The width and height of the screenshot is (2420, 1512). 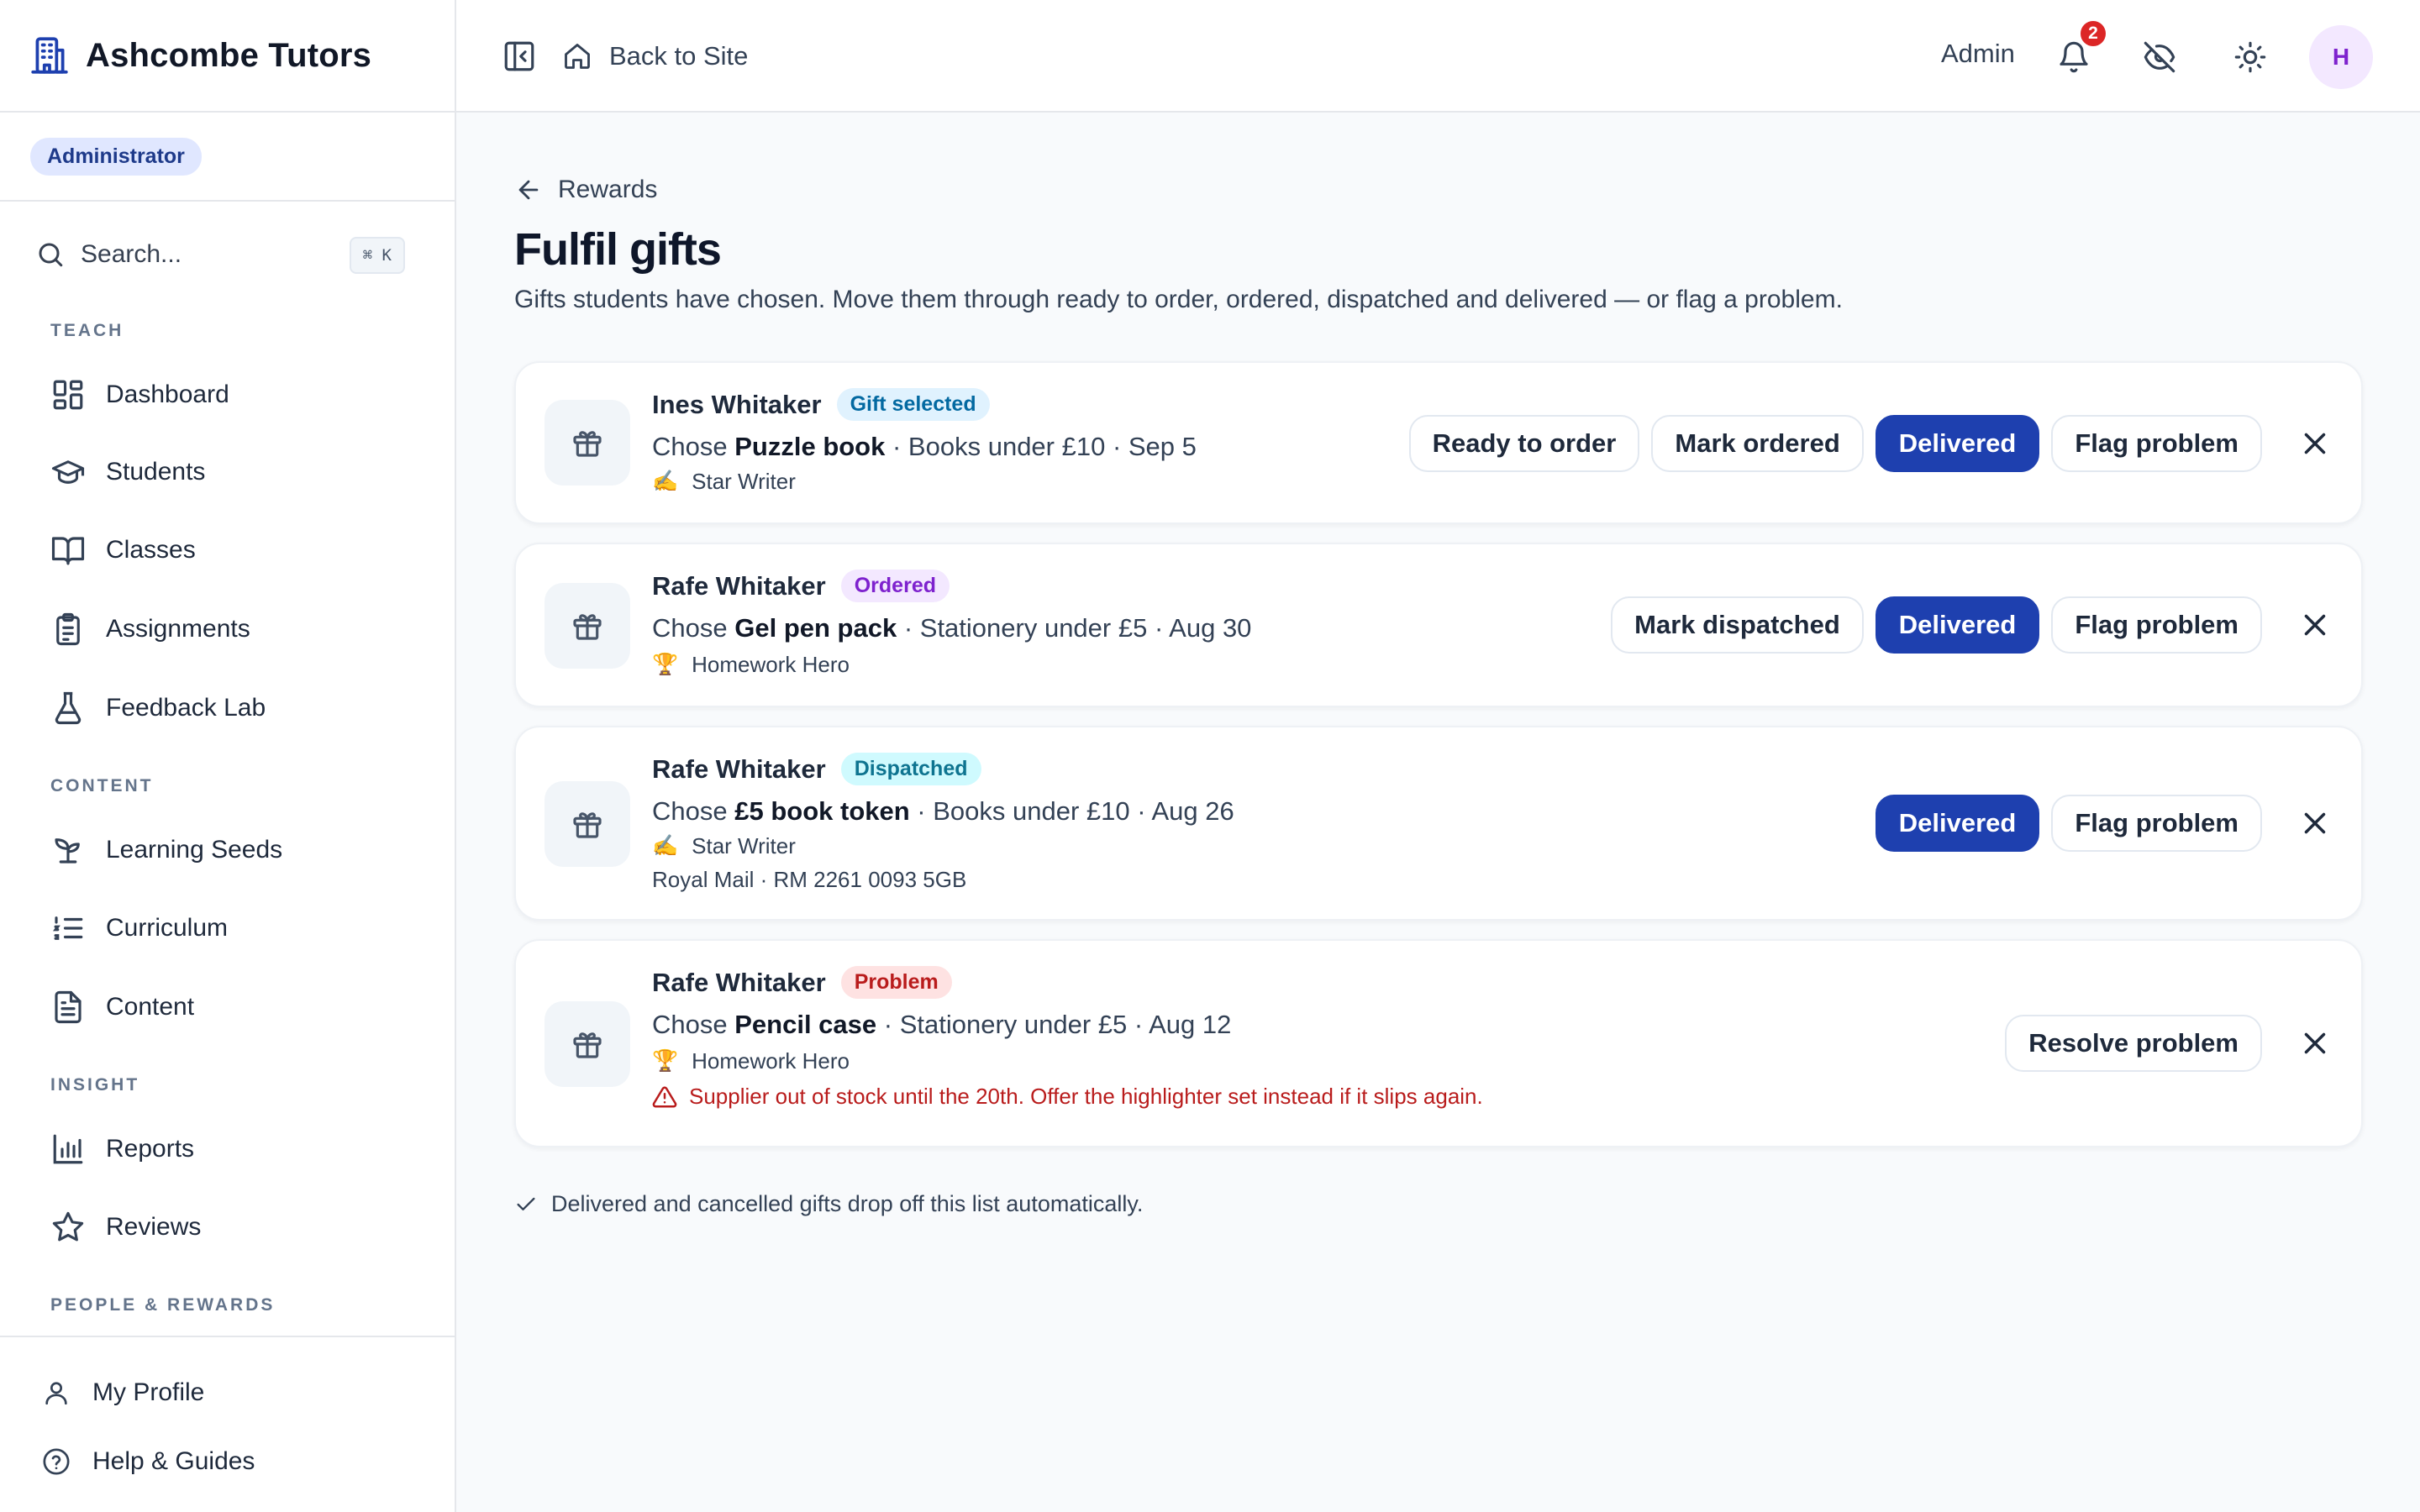 I want to click on search-icon, so click(x=51, y=255).